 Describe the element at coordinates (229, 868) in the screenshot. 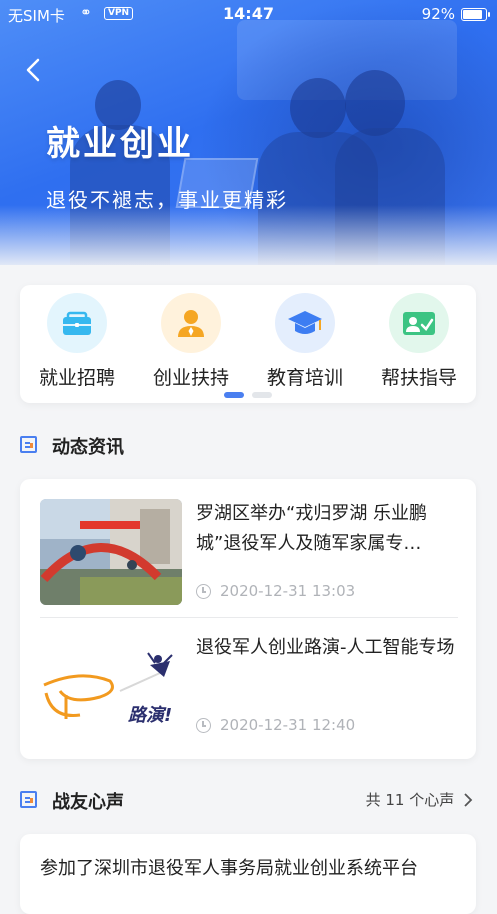

I see `voice-text: 参加了深圳市退役军人事务局就业创业系统平台` at that location.